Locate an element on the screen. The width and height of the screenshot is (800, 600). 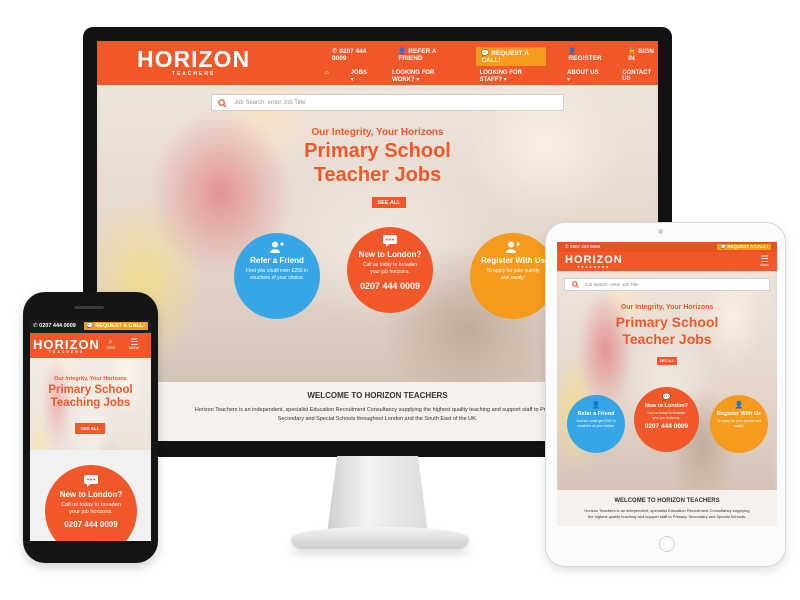
tablet-camera is located at coordinates (660, 231).